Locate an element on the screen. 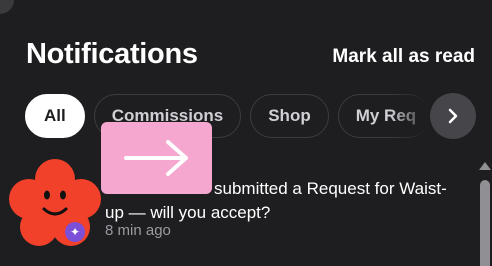 The height and width of the screenshot is (266, 492). requester-avatar is located at coordinates (156, 158).